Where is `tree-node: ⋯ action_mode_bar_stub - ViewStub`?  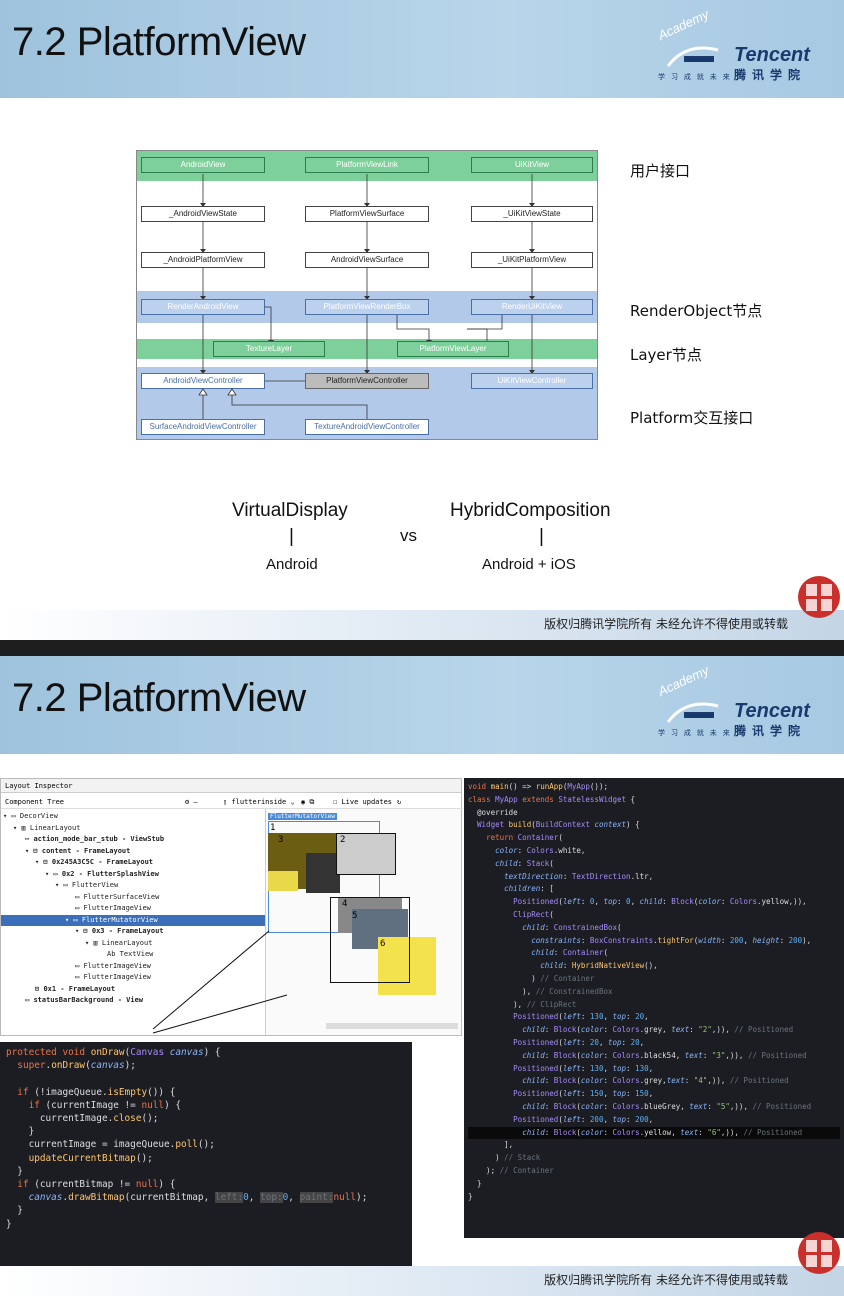 tree-node: ⋯ action_mode_bar_stub - ViewStub is located at coordinates (133, 840).